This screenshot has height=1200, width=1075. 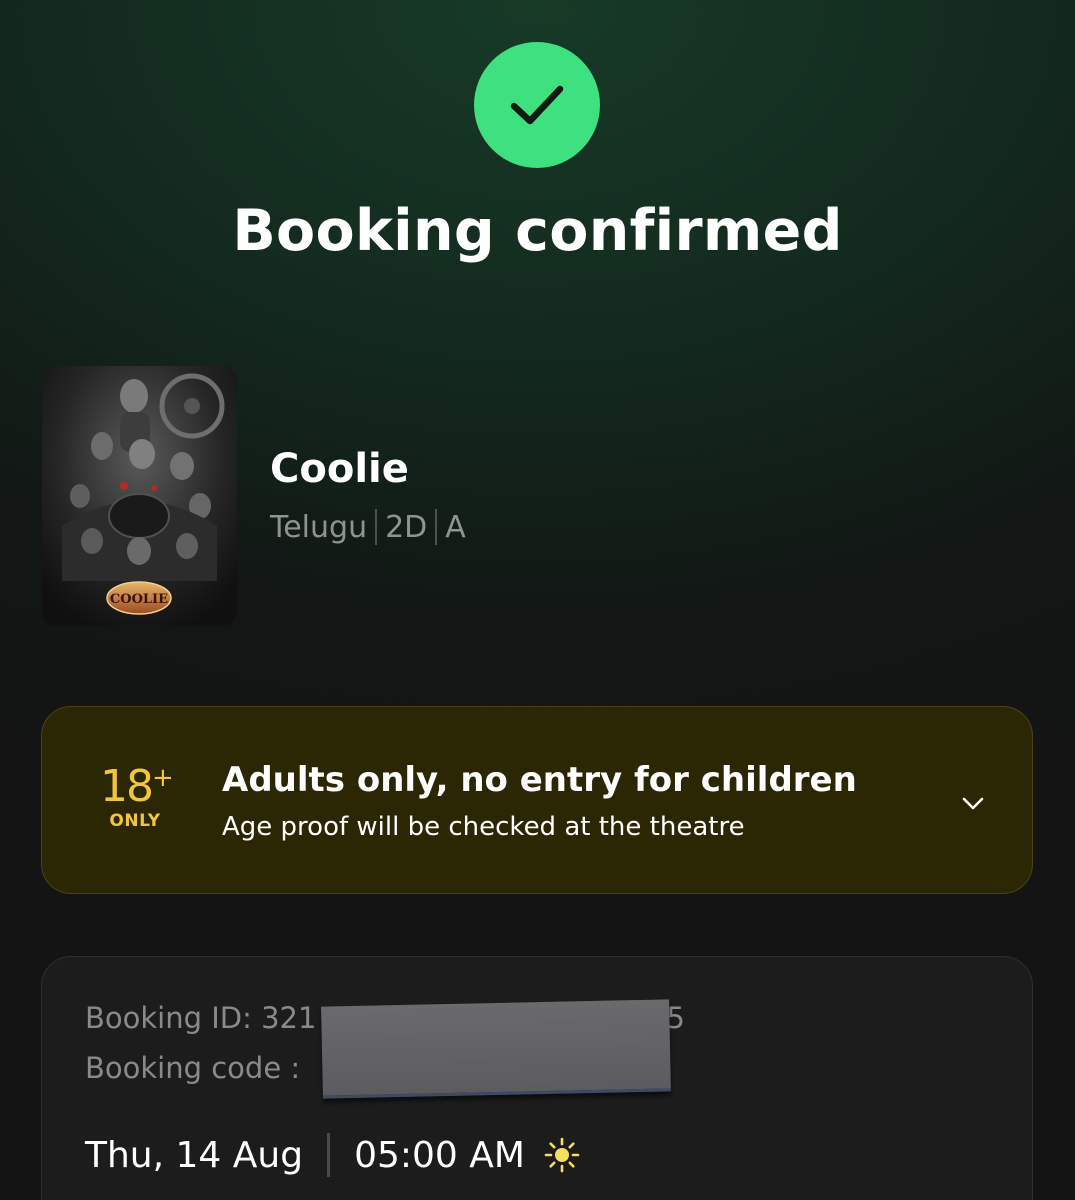 I want to click on age-badge-plus: +, so click(x=163, y=778).